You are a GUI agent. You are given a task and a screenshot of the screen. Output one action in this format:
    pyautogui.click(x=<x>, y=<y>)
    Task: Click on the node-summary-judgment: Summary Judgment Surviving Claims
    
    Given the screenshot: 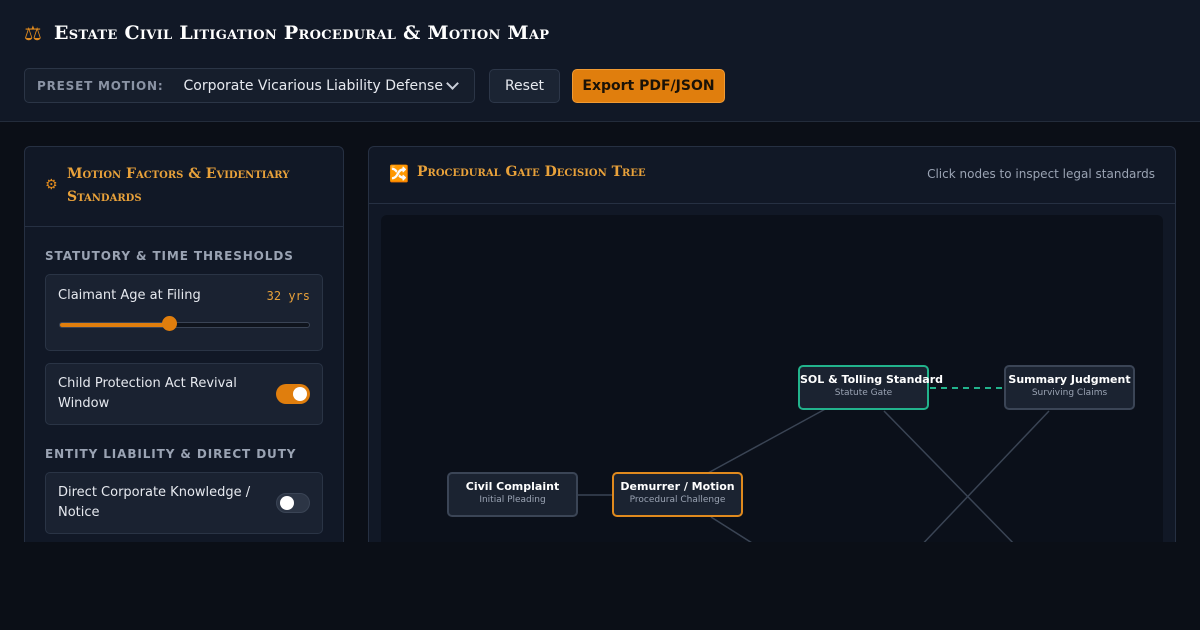 What is the action you would take?
    pyautogui.click(x=1069, y=387)
    